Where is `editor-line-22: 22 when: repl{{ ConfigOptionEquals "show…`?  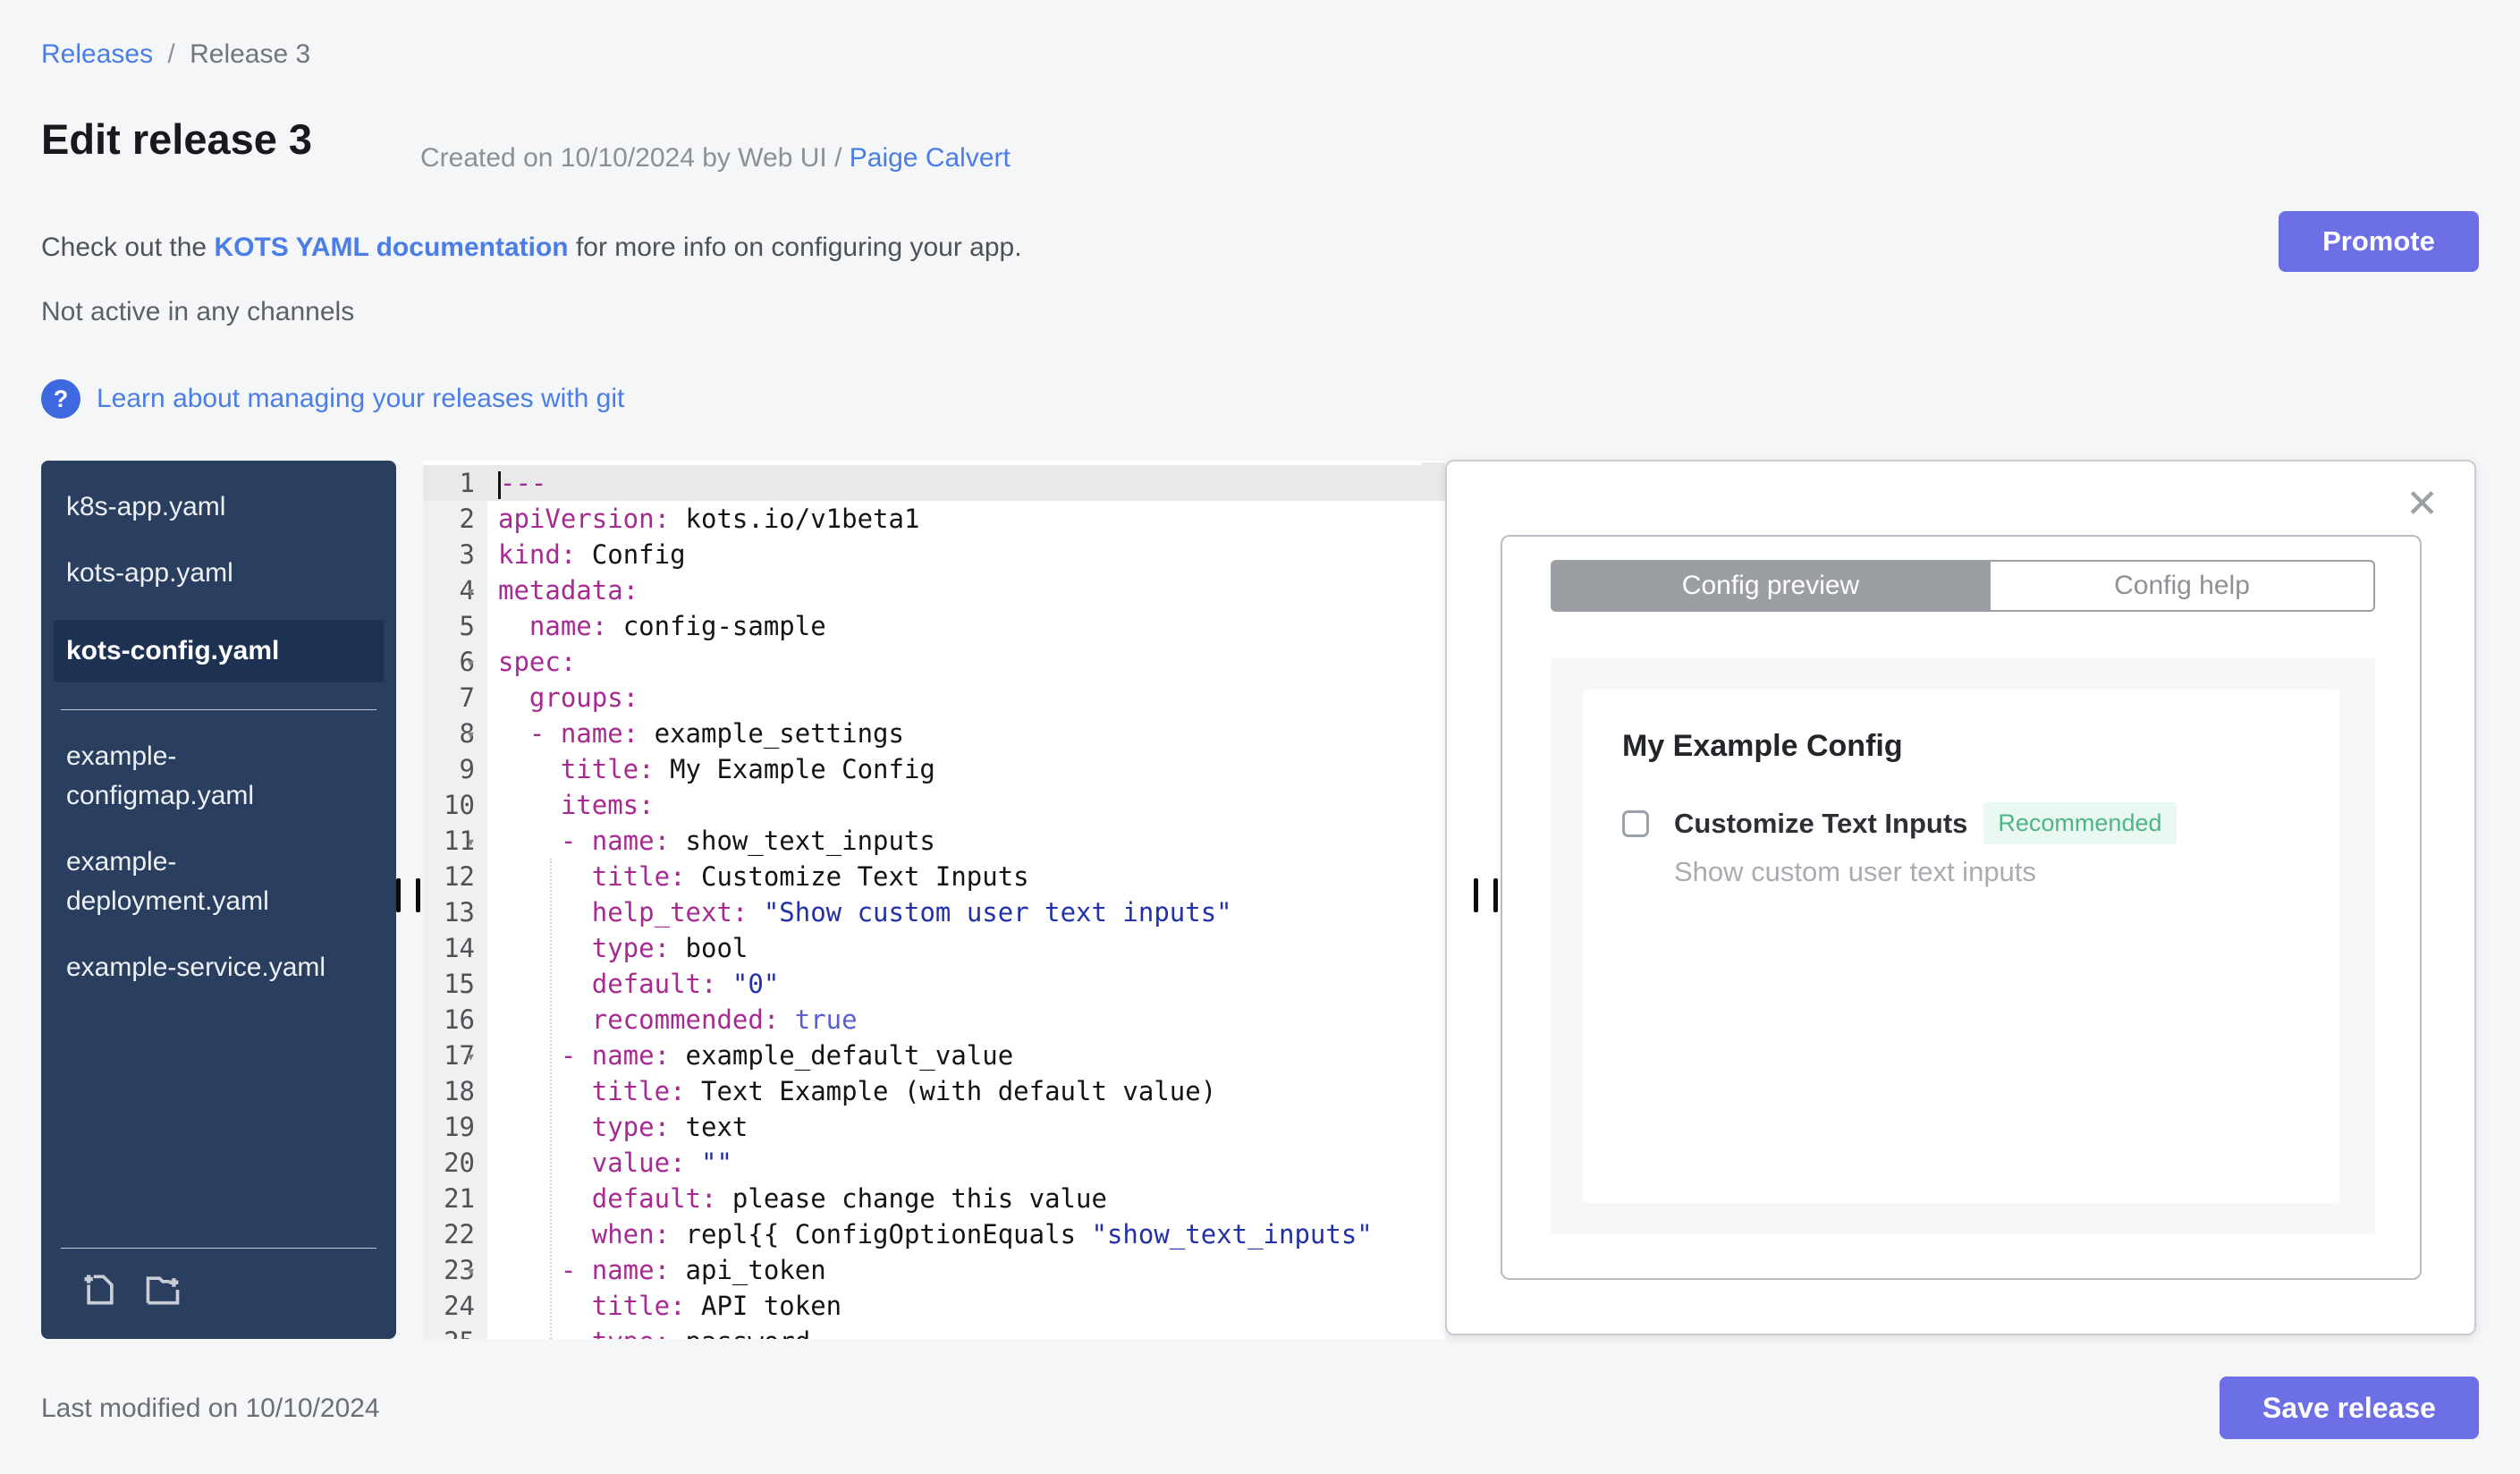
editor-line-22: 22 when: repl{{ ConfigOptionEquals "show… is located at coordinates (934, 1234).